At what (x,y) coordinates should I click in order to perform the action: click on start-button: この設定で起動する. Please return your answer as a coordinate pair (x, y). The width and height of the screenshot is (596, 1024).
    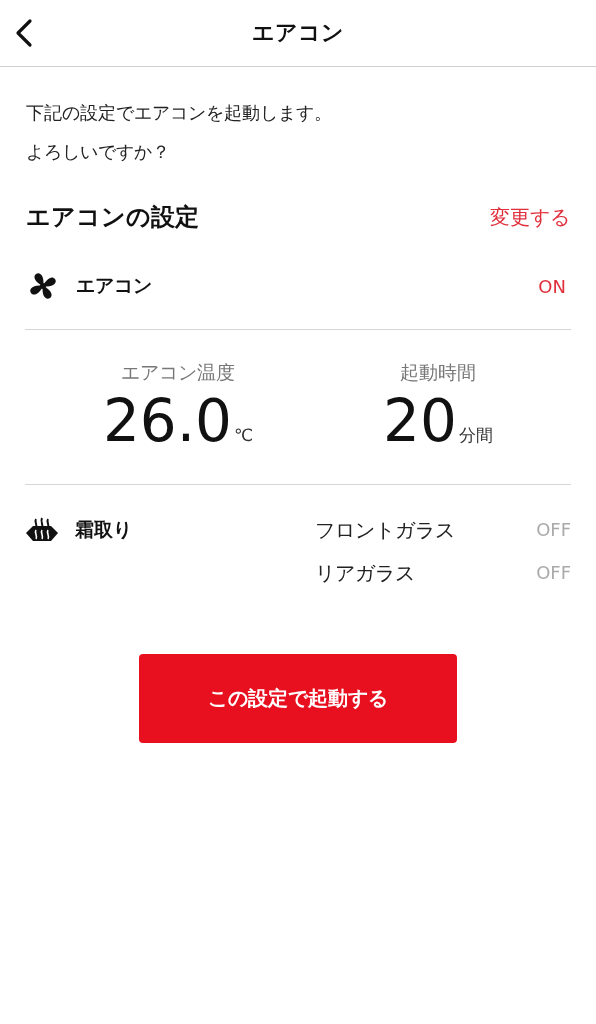
    Looking at the image, I should click on (298, 698).